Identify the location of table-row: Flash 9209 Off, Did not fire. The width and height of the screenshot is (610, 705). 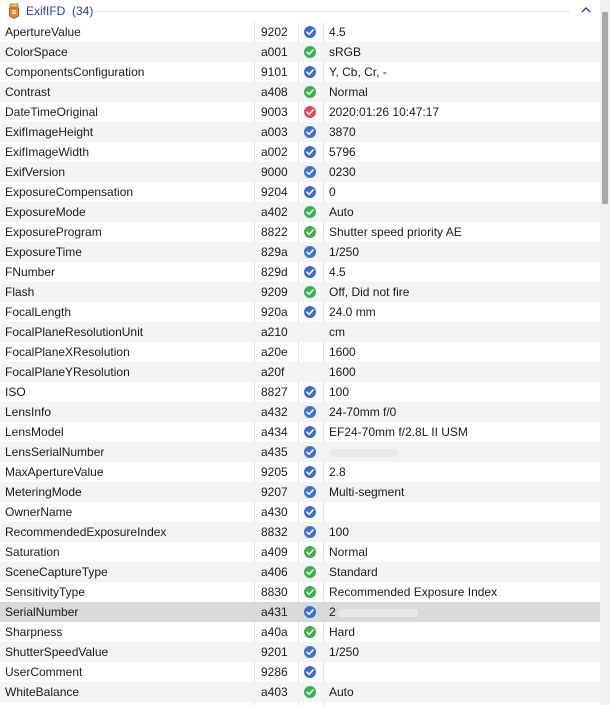
(300, 292).